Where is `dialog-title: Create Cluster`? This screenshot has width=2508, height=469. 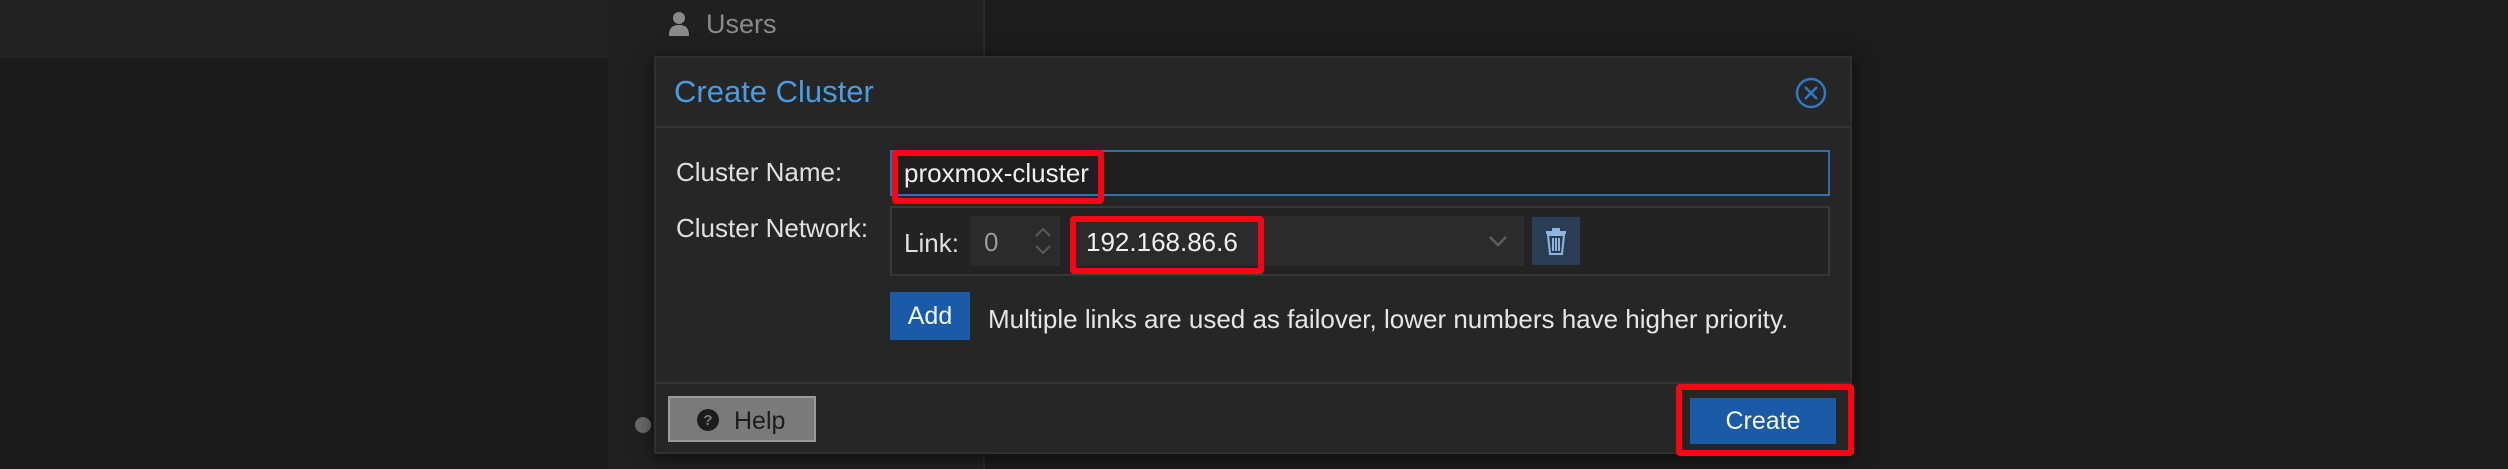 dialog-title: Create Cluster is located at coordinates (774, 91).